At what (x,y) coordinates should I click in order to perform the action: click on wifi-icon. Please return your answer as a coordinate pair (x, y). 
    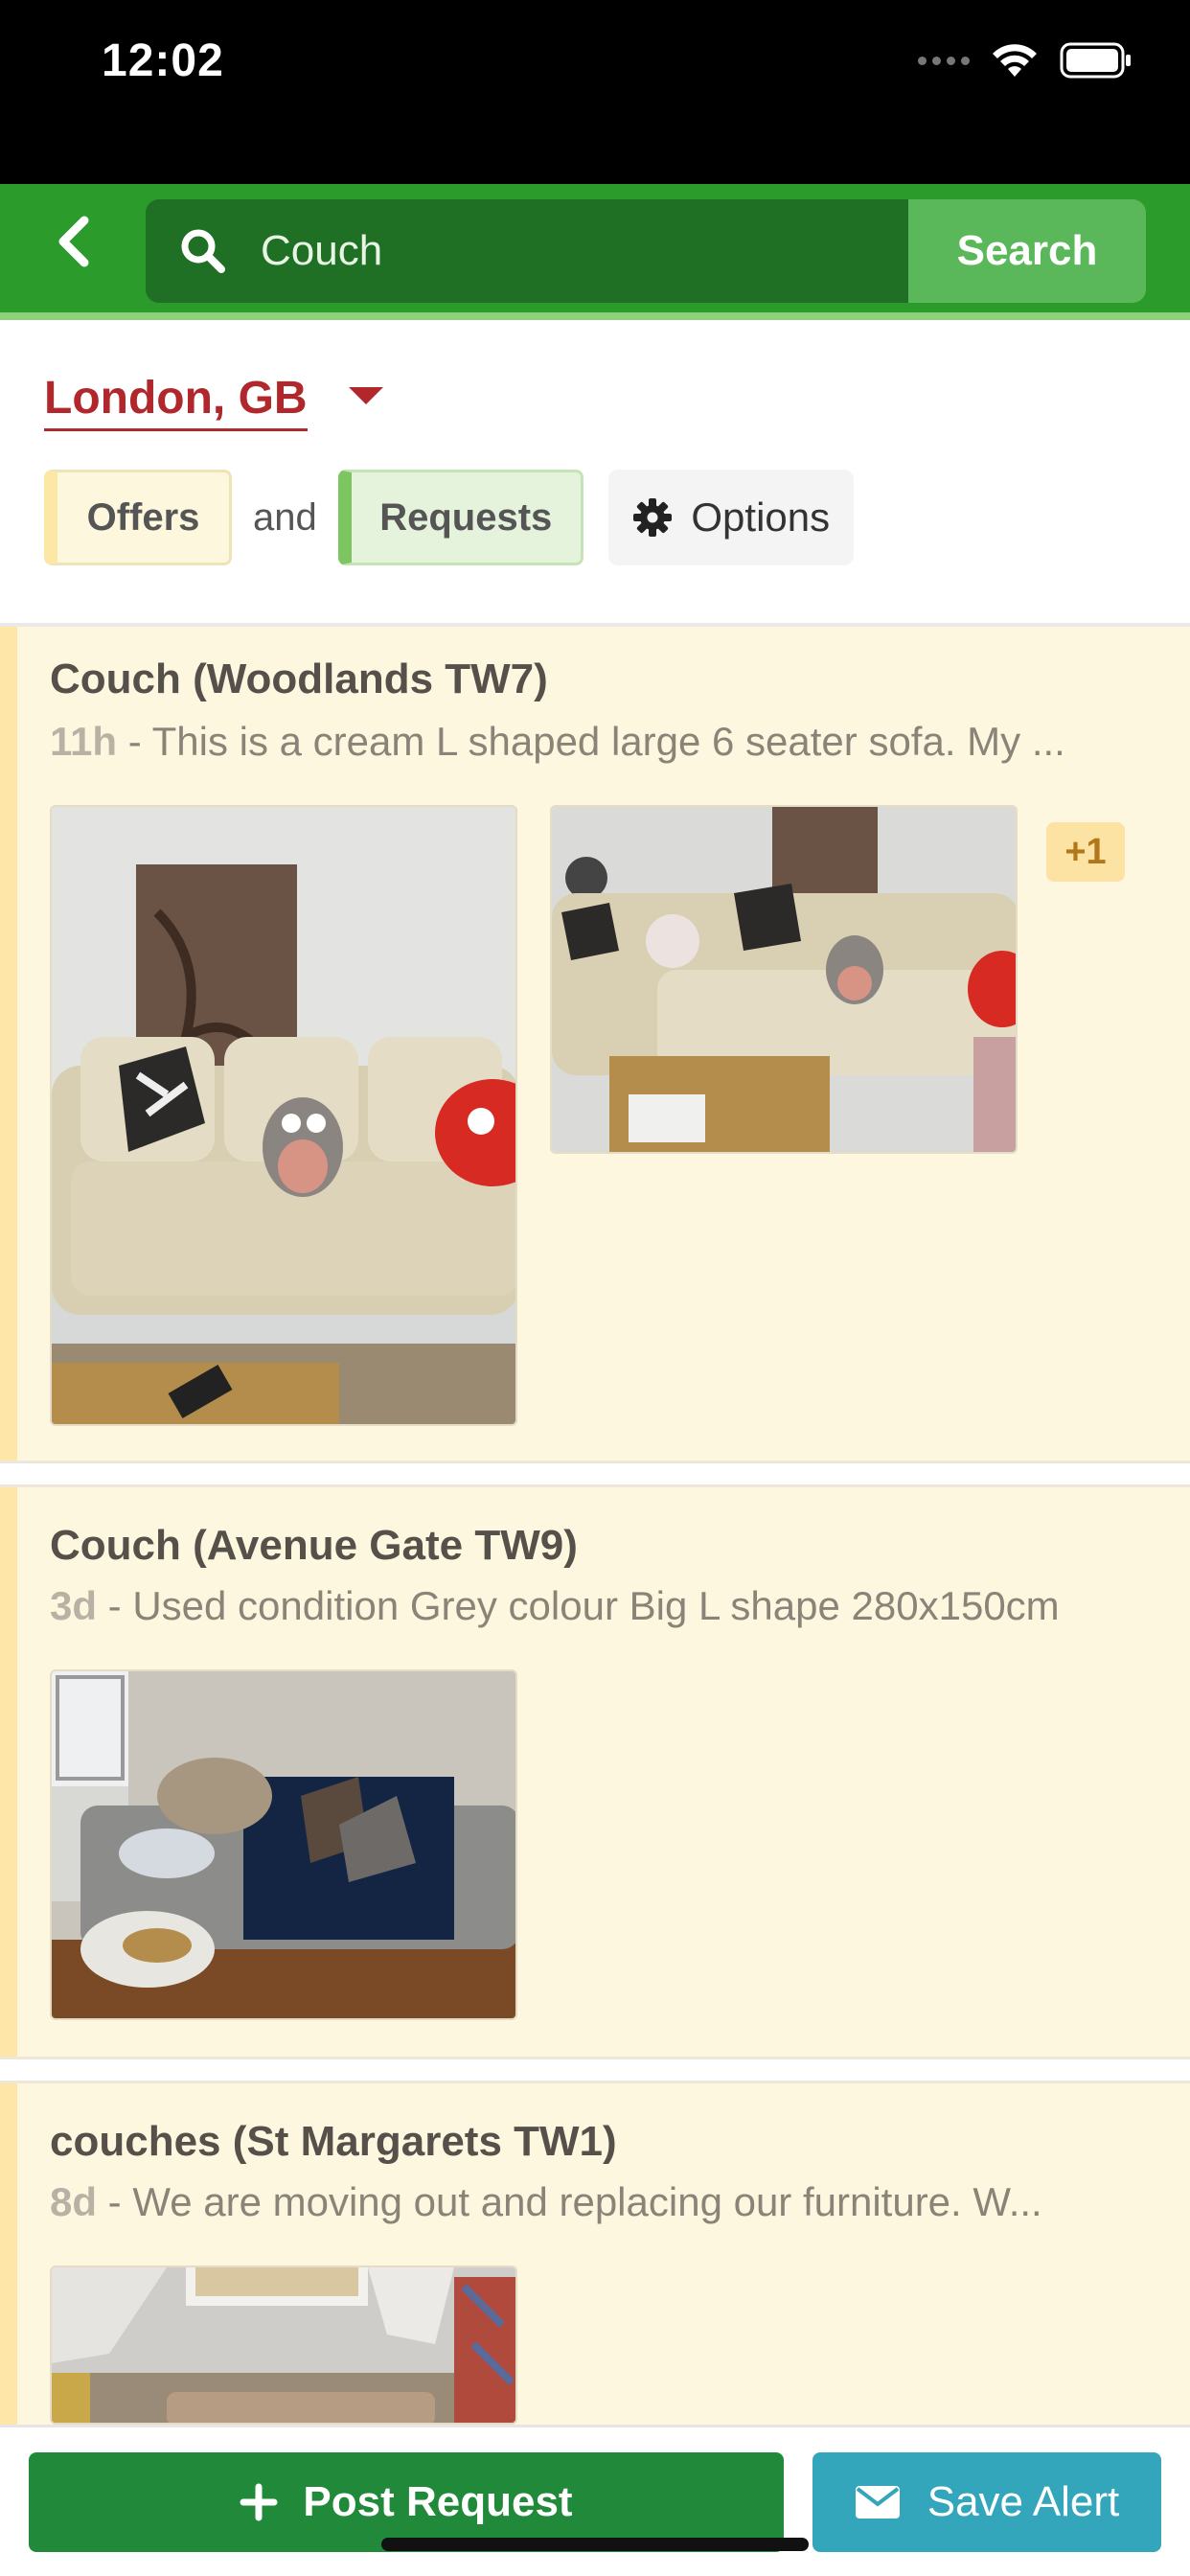
    Looking at the image, I should click on (1015, 60).